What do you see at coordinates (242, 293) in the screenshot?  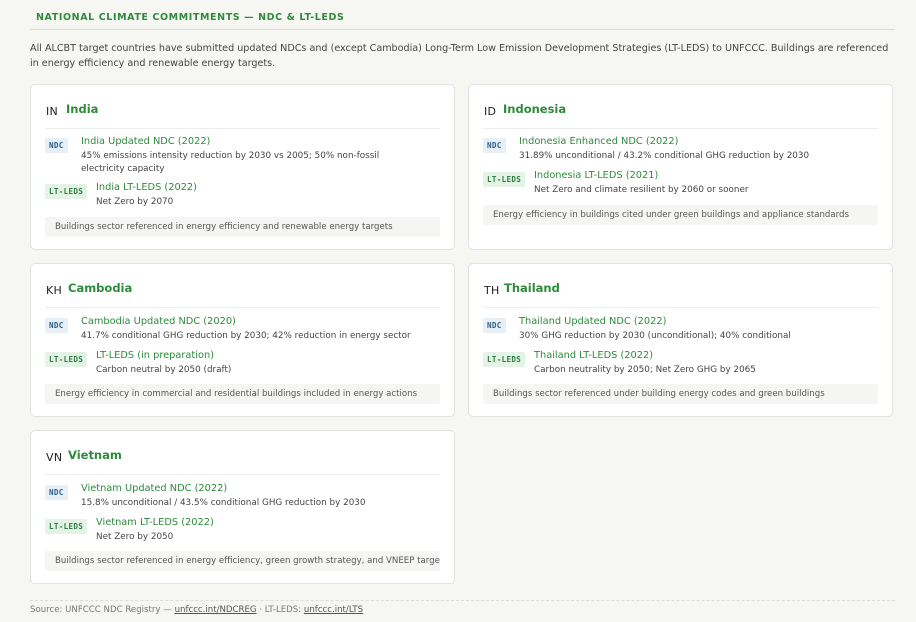 I see `card-header: KH Cambodia` at bounding box center [242, 293].